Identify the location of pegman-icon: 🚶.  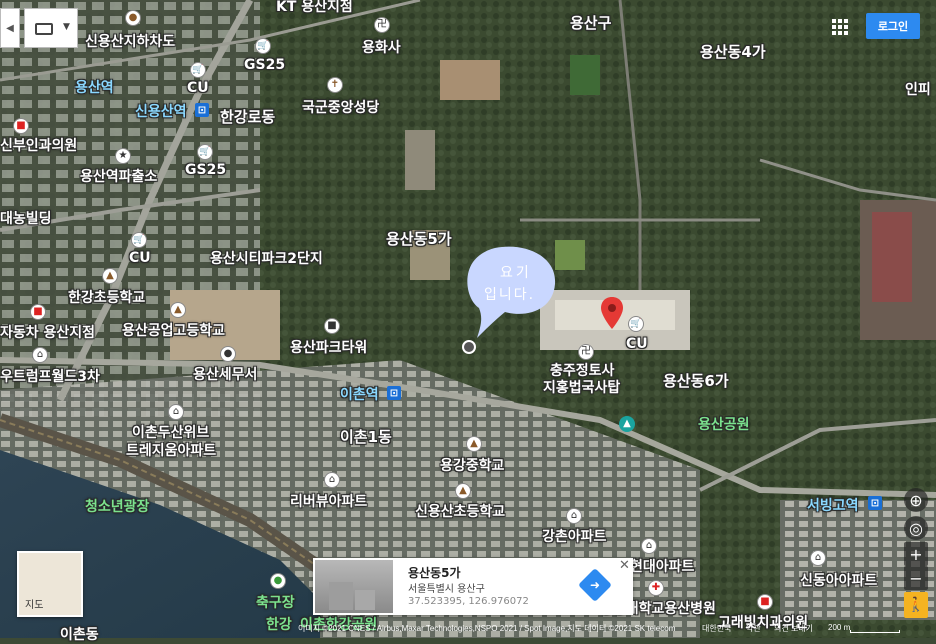
(916, 605).